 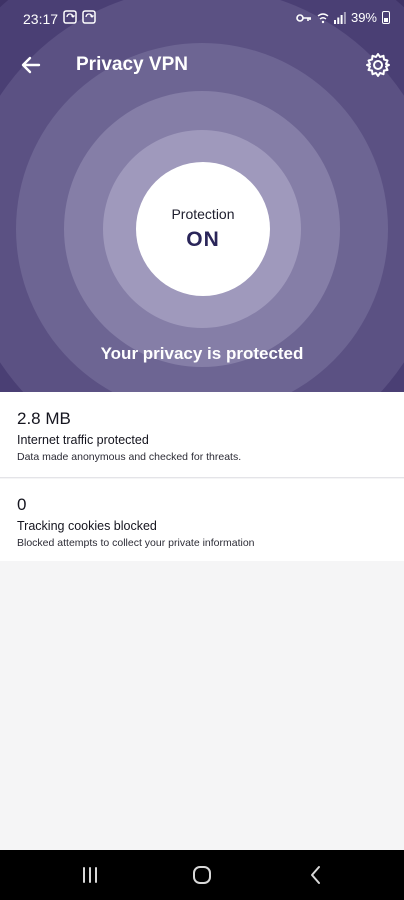 I want to click on stat-value: 2.8 MB, so click(x=44, y=418).